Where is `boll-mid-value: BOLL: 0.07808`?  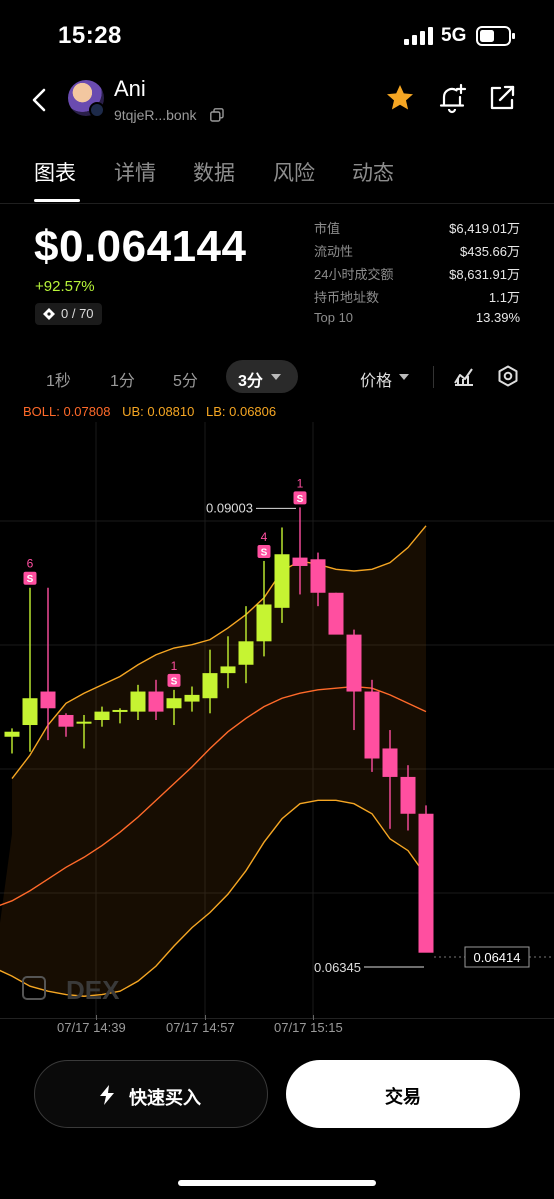
boll-mid-value: BOLL: 0.07808 is located at coordinates (67, 411).